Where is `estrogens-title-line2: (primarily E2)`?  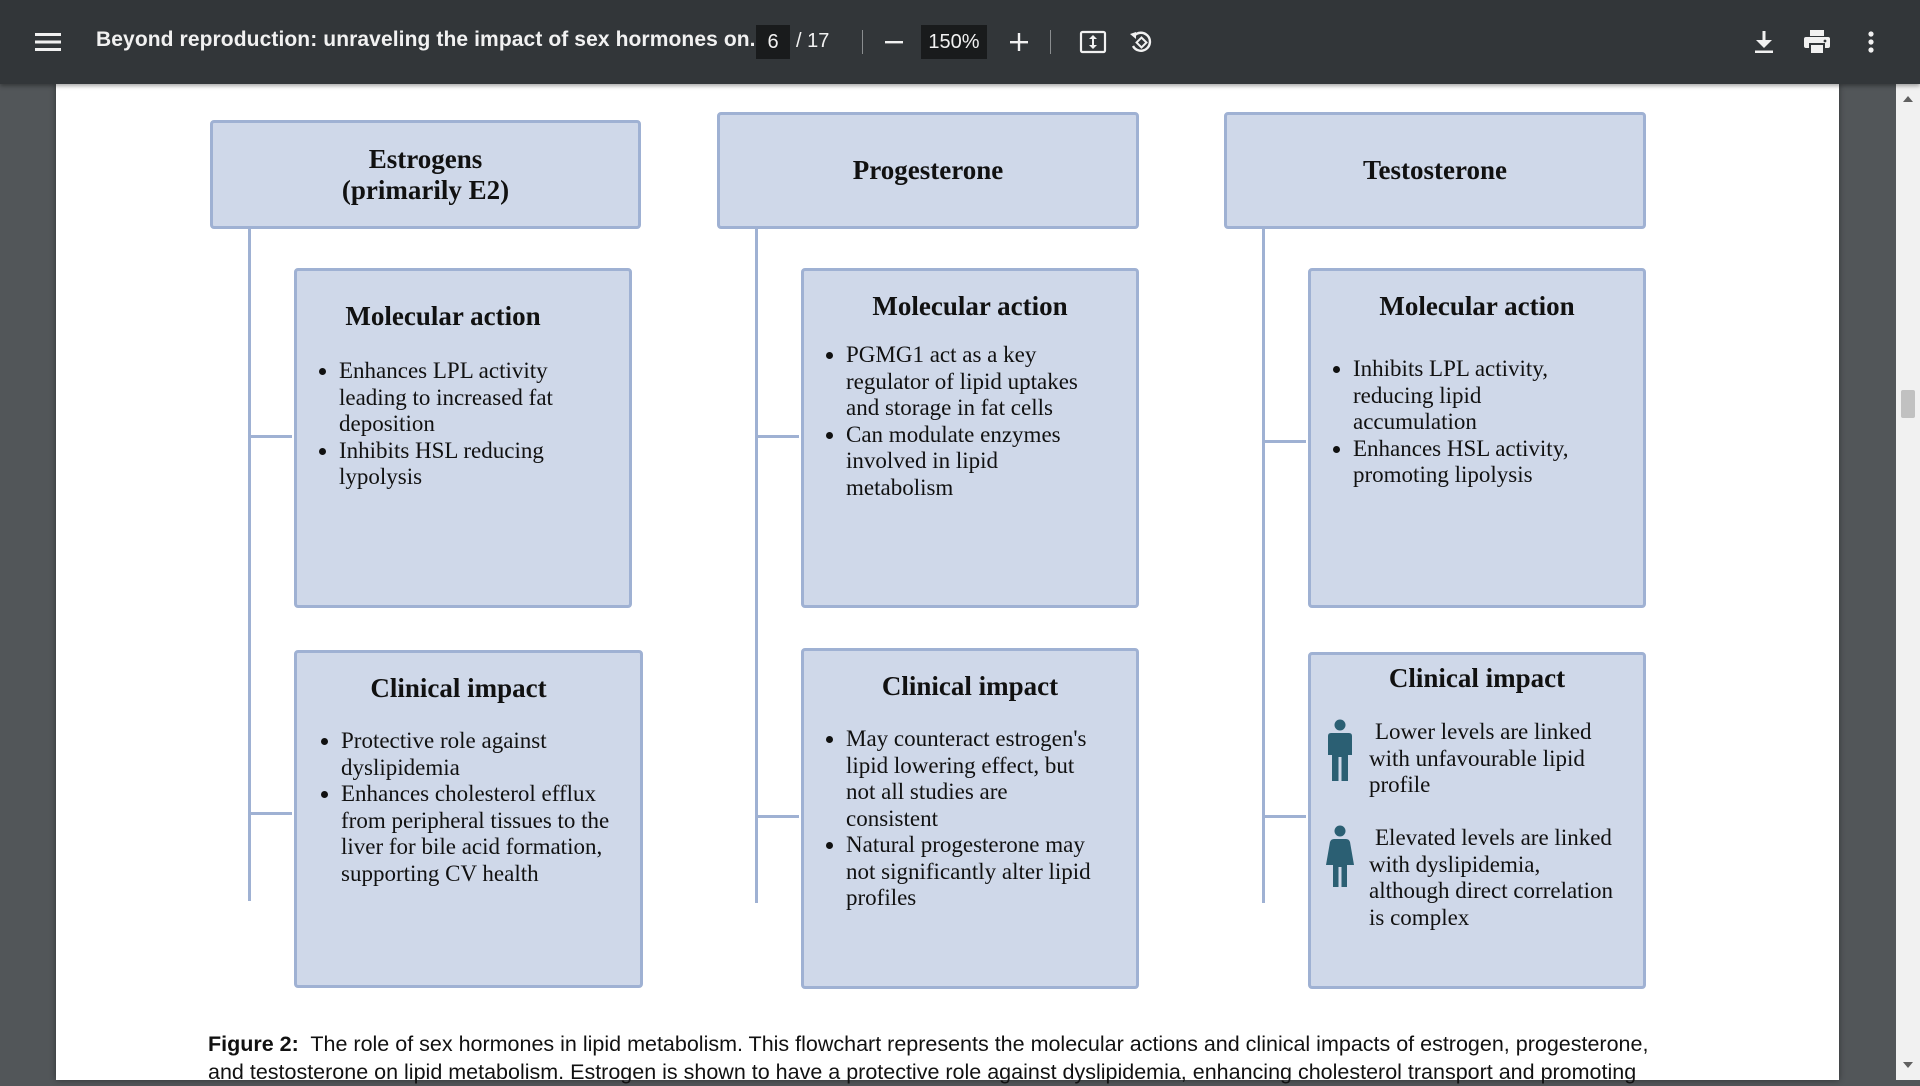 estrogens-title-line2: (primarily E2) is located at coordinates (425, 189).